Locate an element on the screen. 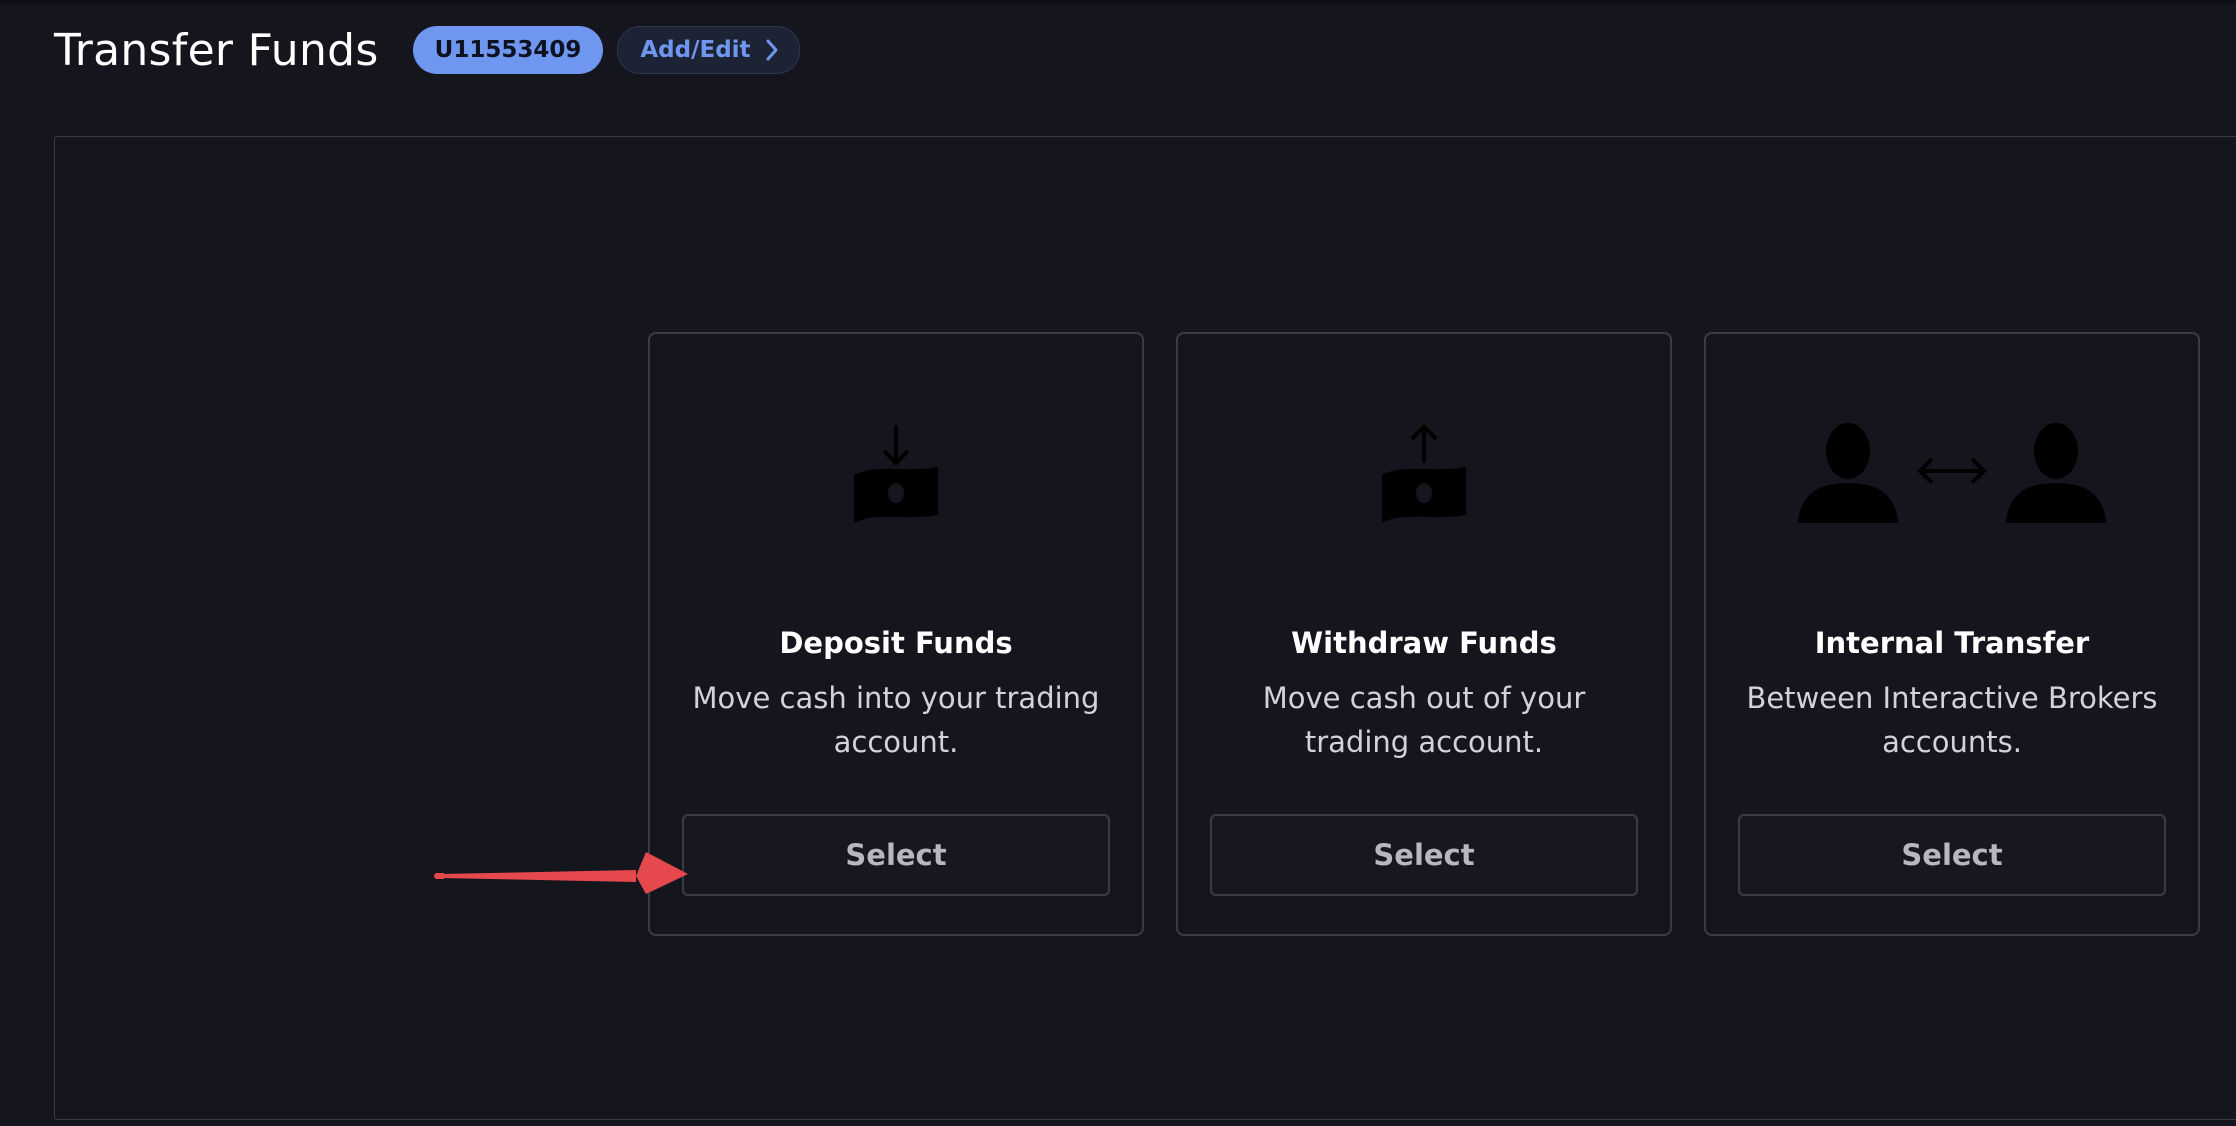 This screenshot has height=1126, width=2236. withdraw-money-icon is located at coordinates (1424, 474).